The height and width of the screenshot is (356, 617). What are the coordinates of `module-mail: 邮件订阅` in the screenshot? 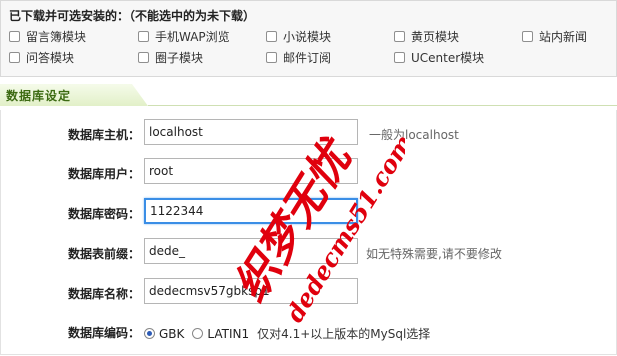 It's located at (298, 57).